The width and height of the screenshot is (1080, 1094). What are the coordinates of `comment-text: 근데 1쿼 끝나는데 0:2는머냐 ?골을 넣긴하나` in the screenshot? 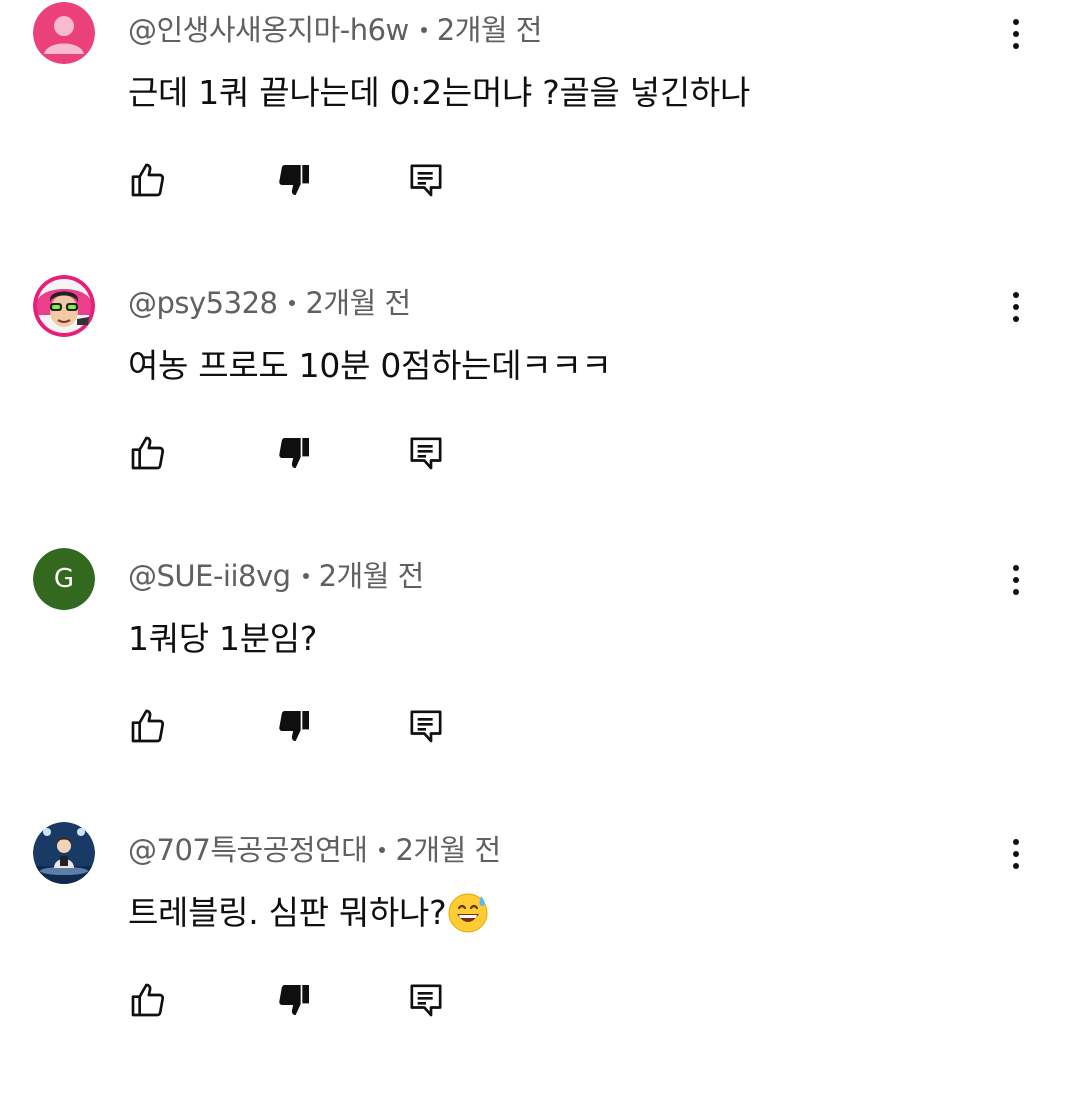 It's located at (439, 92).